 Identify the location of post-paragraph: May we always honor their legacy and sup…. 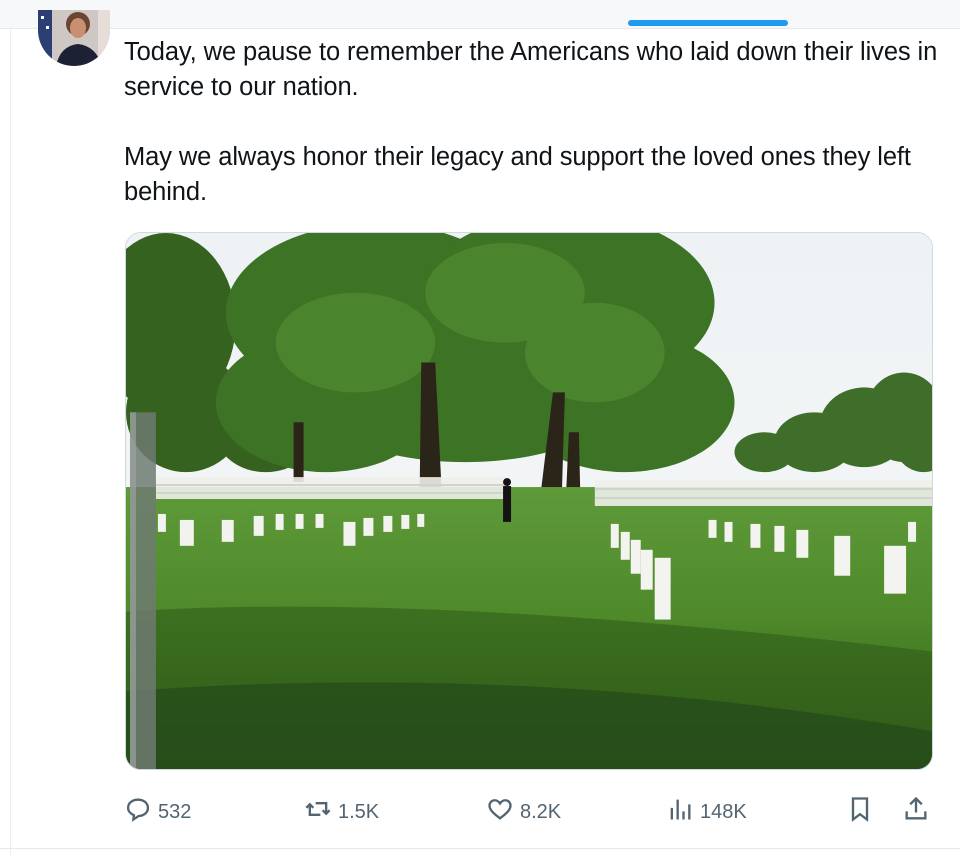
(517, 174).